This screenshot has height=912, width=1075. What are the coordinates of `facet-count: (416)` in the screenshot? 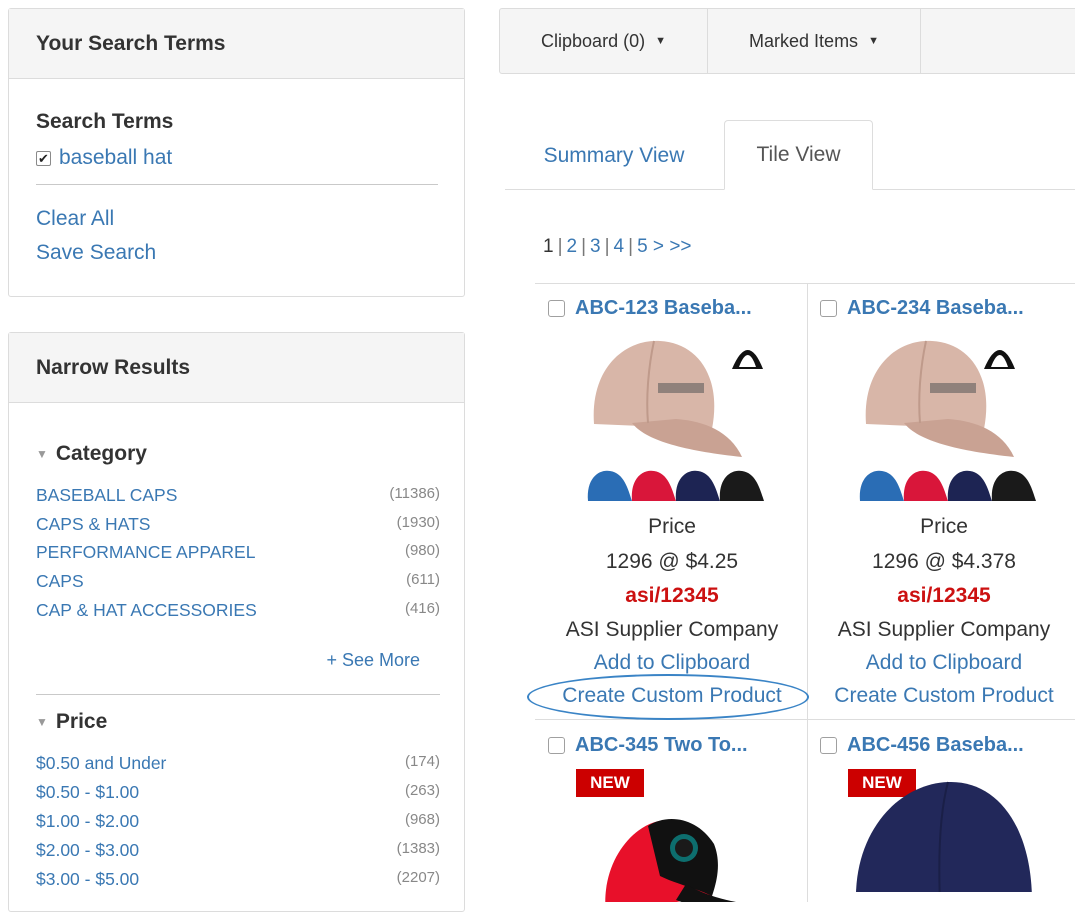 It's located at (422, 608).